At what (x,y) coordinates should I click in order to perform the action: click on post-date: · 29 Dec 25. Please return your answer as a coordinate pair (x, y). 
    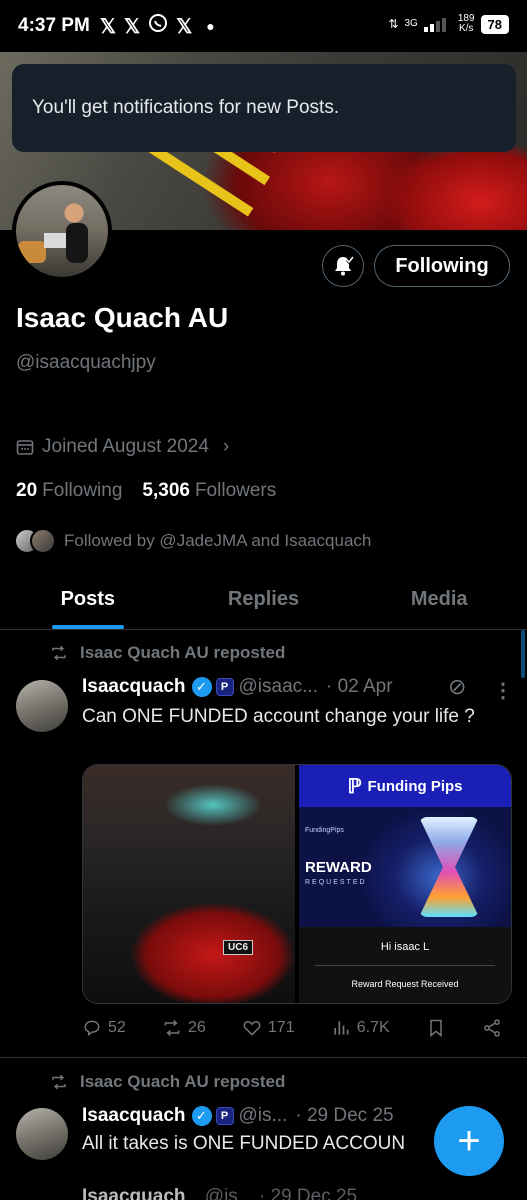
    Looking at the image, I should click on (344, 1116).